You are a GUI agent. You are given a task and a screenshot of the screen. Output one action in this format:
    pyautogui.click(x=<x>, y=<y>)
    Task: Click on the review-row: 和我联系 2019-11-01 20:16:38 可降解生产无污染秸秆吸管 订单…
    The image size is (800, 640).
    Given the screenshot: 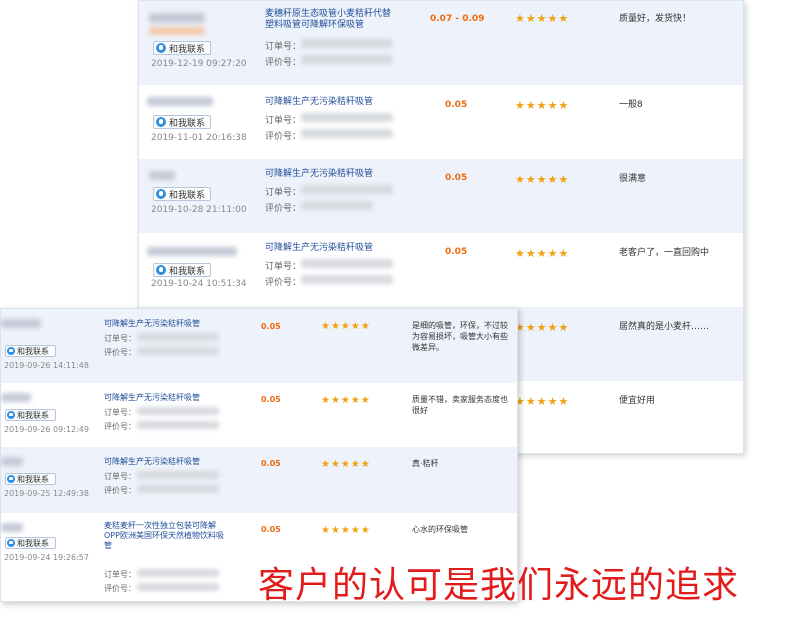 What is the action you would take?
    pyautogui.click(x=441, y=122)
    